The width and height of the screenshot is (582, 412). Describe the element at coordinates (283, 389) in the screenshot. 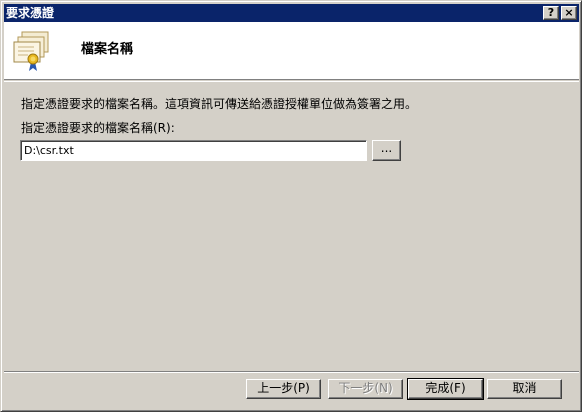

I see `back-button: 上一步(P)` at that location.